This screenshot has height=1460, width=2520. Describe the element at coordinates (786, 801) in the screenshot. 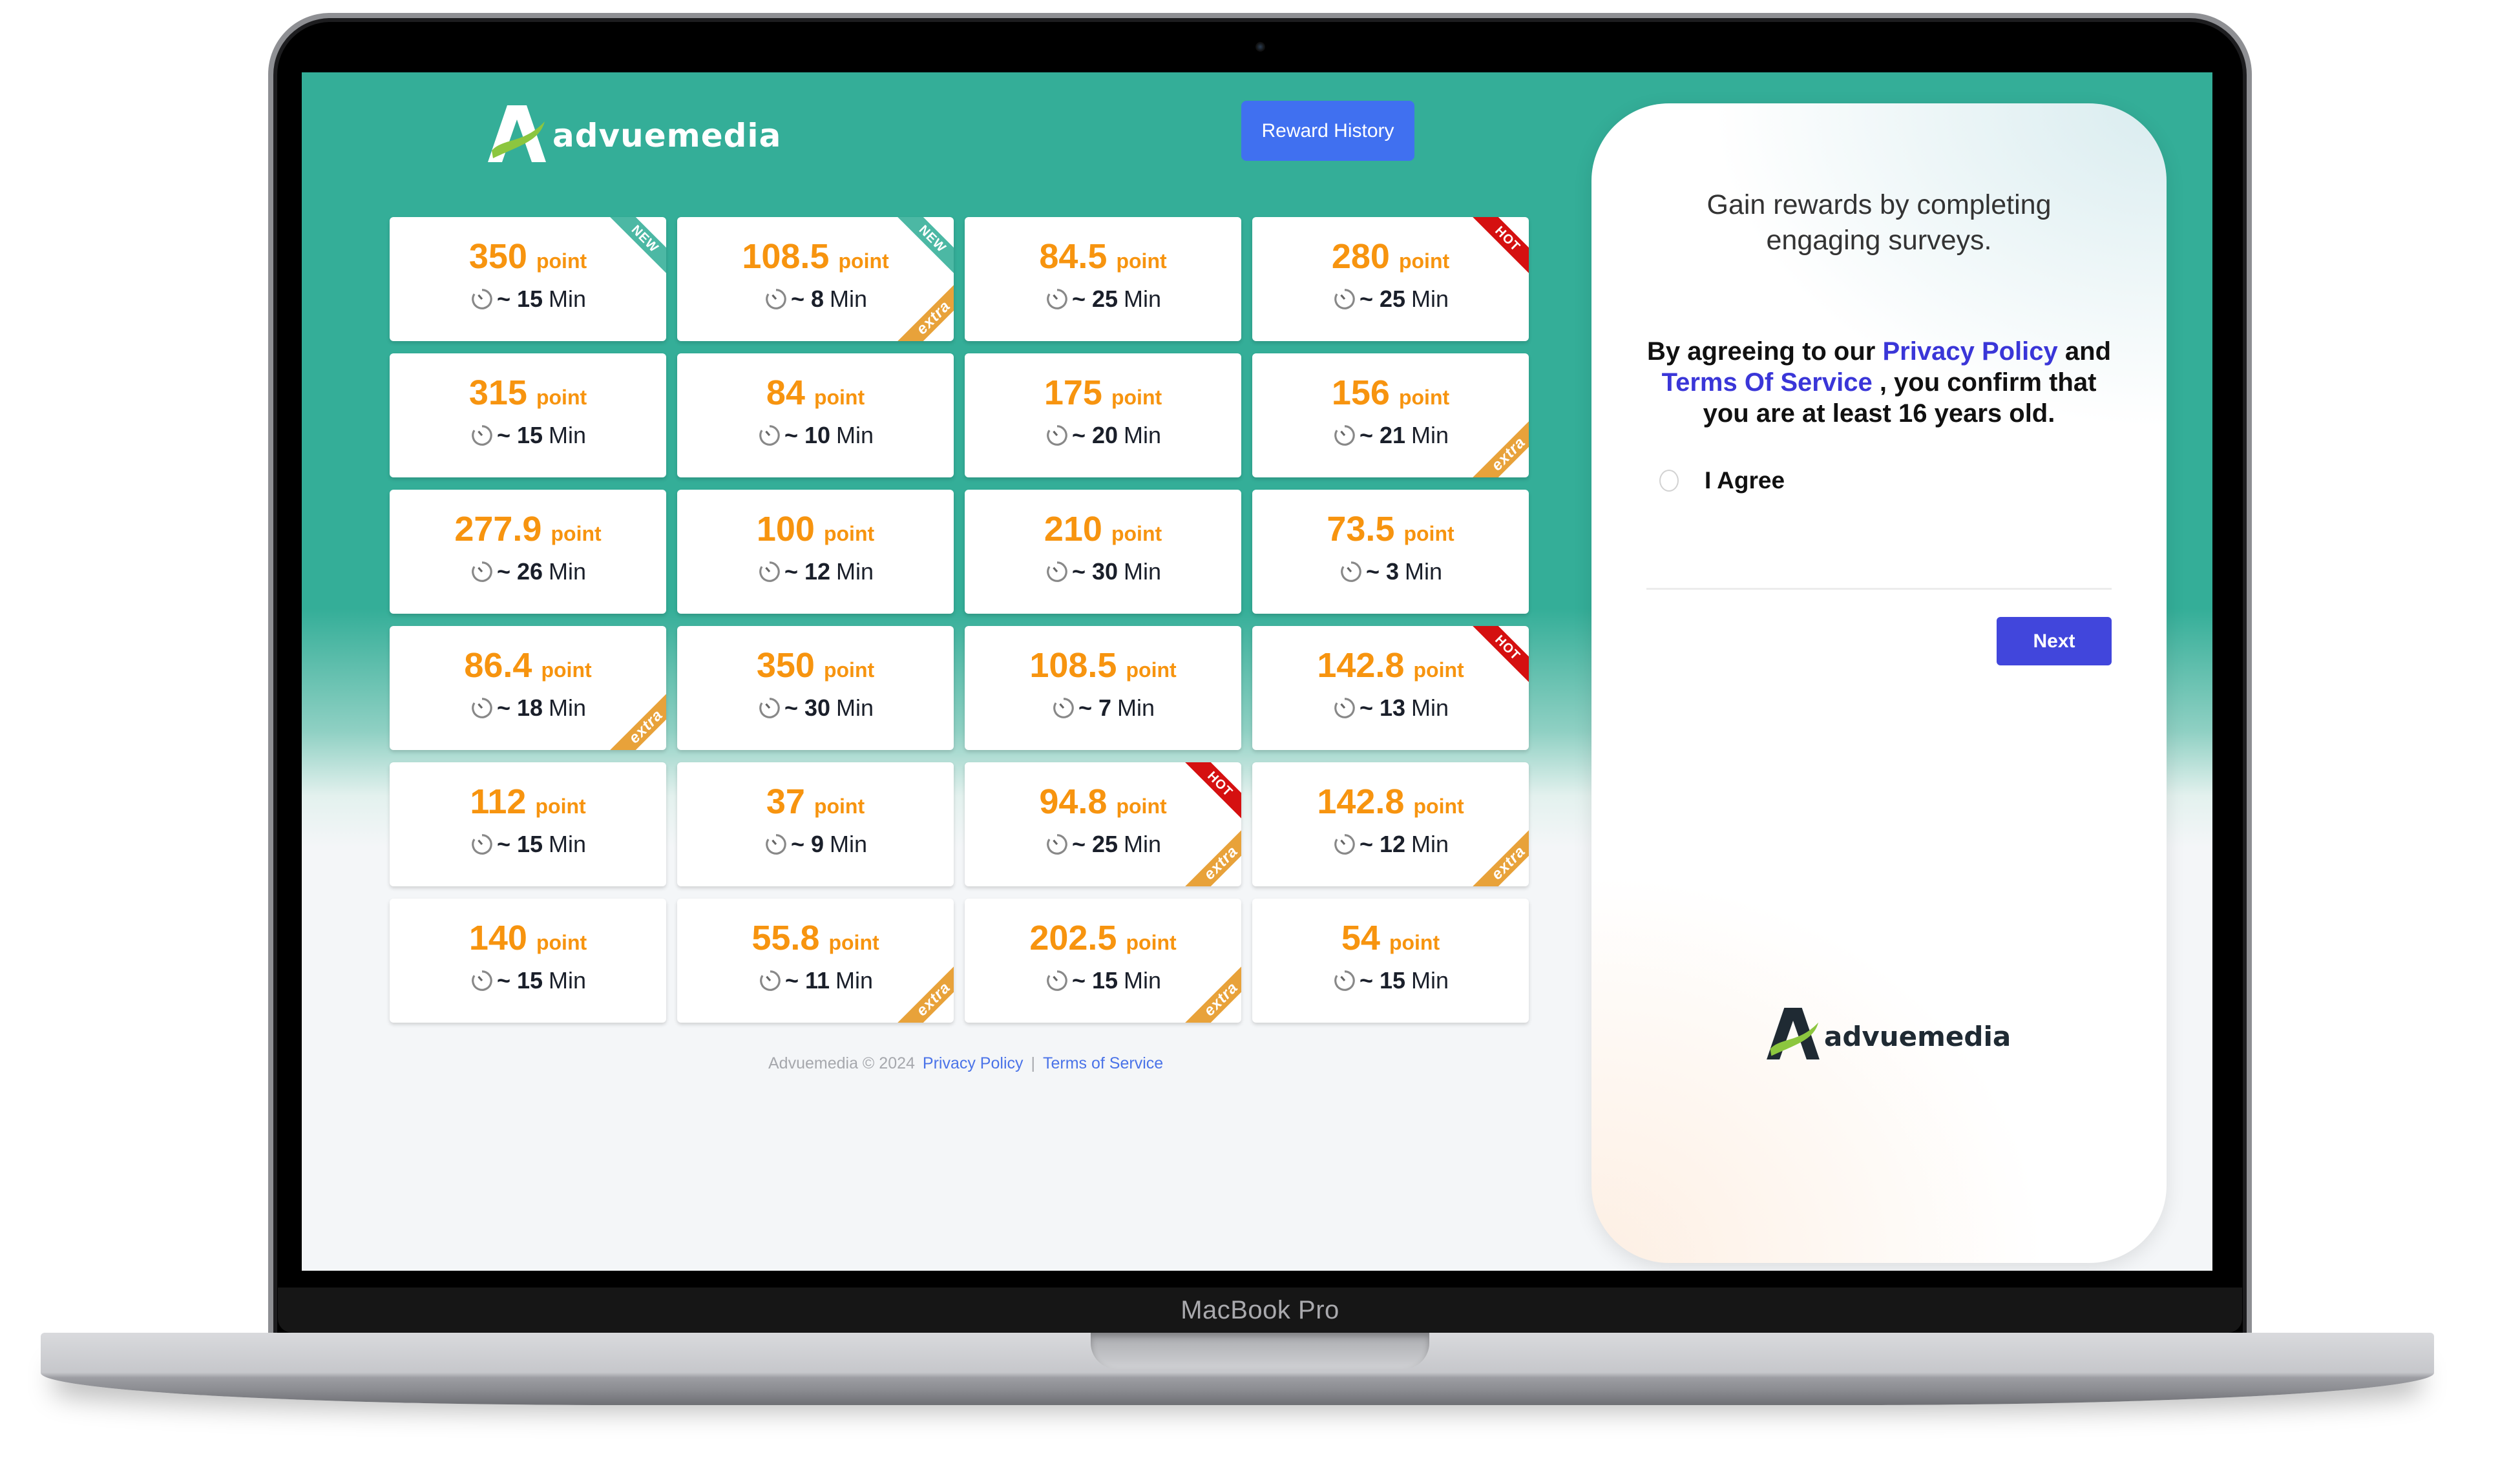

I see `points-value: 37` at that location.